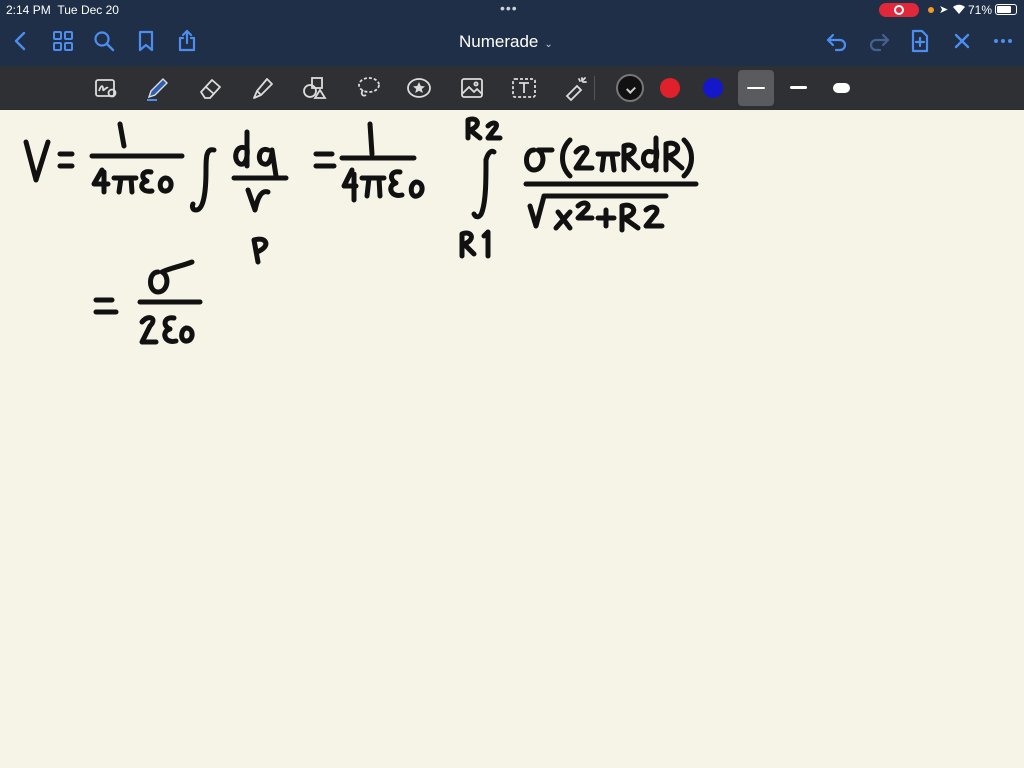 Image resolution: width=1024 pixels, height=768 pixels. I want to click on search-icon, so click(104, 41).